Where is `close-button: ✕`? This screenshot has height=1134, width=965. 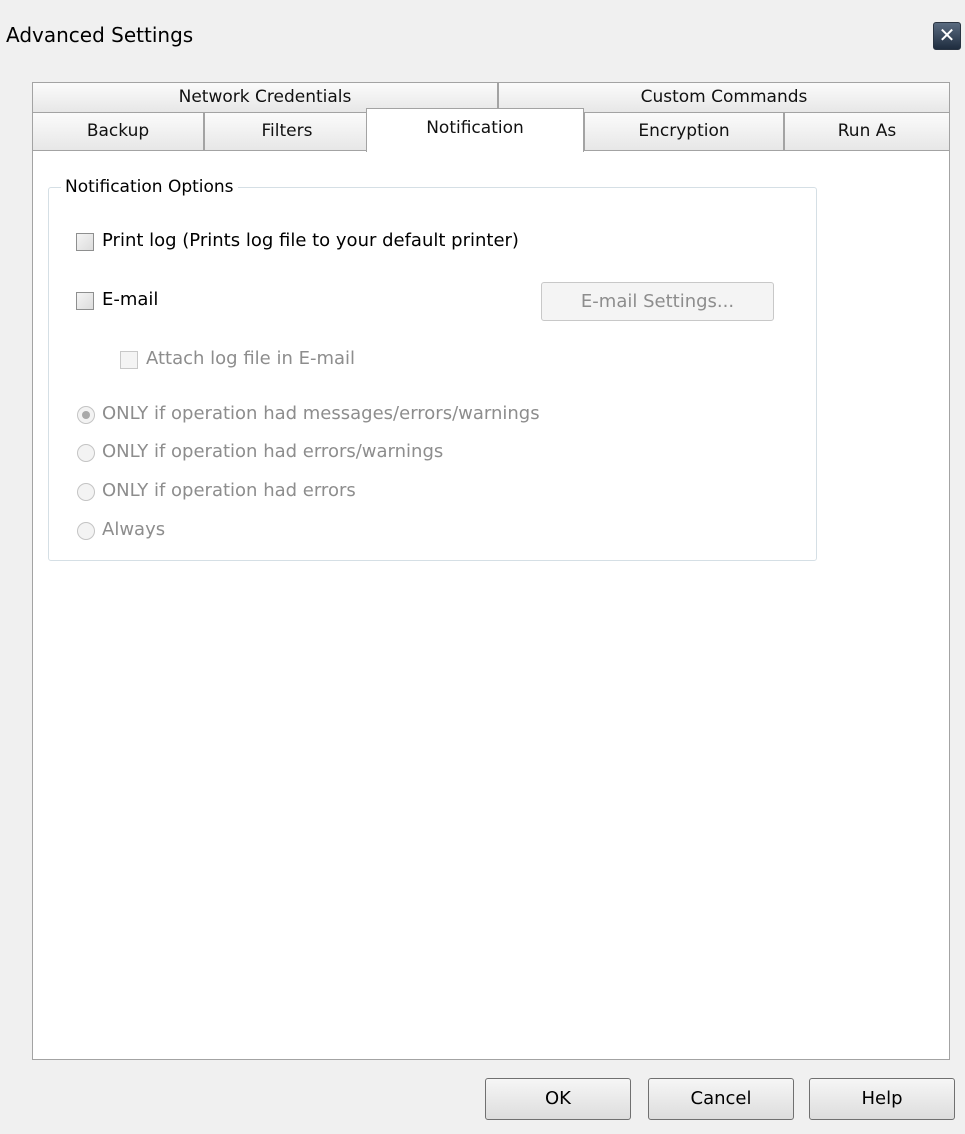 close-button: ✕ is located at coordinates (947, 36).